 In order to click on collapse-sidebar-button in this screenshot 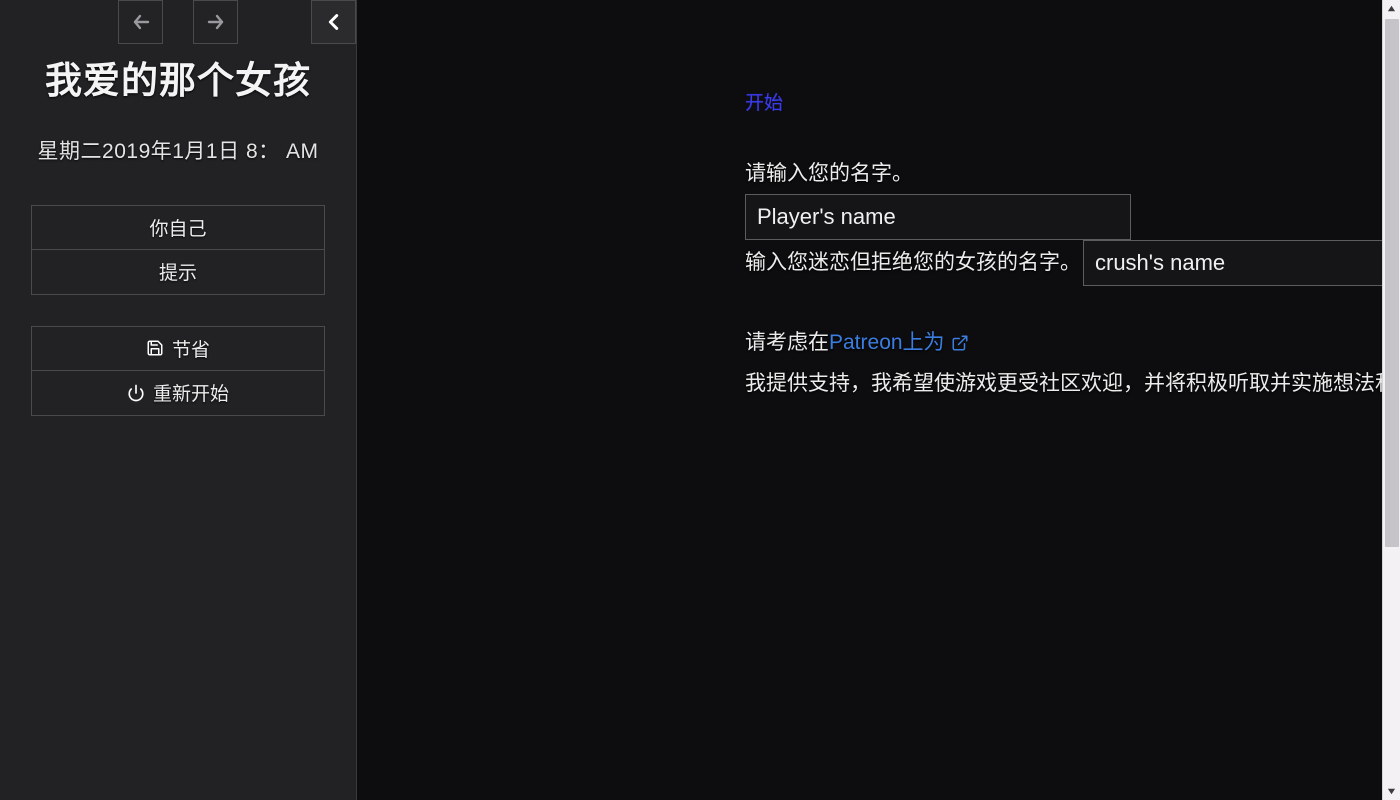, I will do `click(333, 22)`.